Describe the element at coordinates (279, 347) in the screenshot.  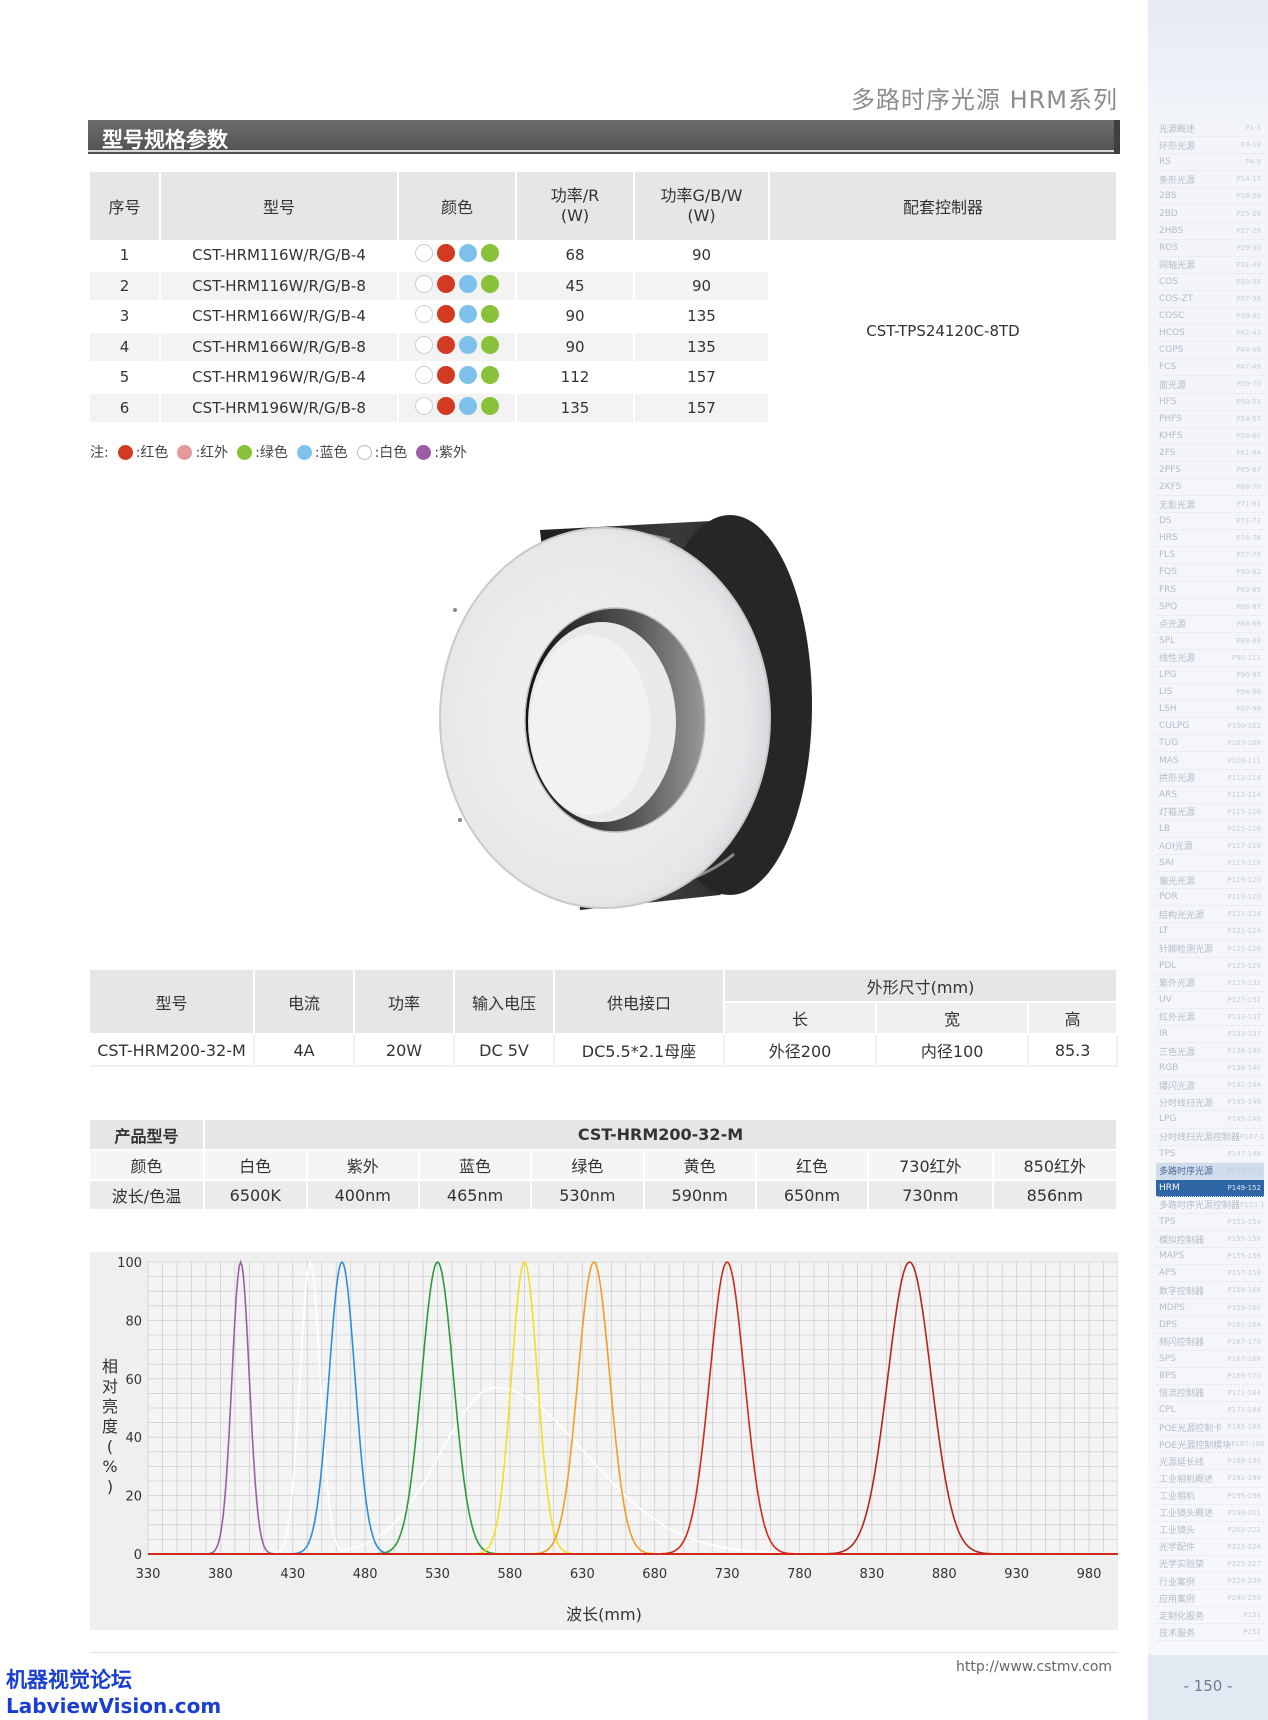
I see `cell-model: CST-HRM166W/R/G/B-8` at that location.